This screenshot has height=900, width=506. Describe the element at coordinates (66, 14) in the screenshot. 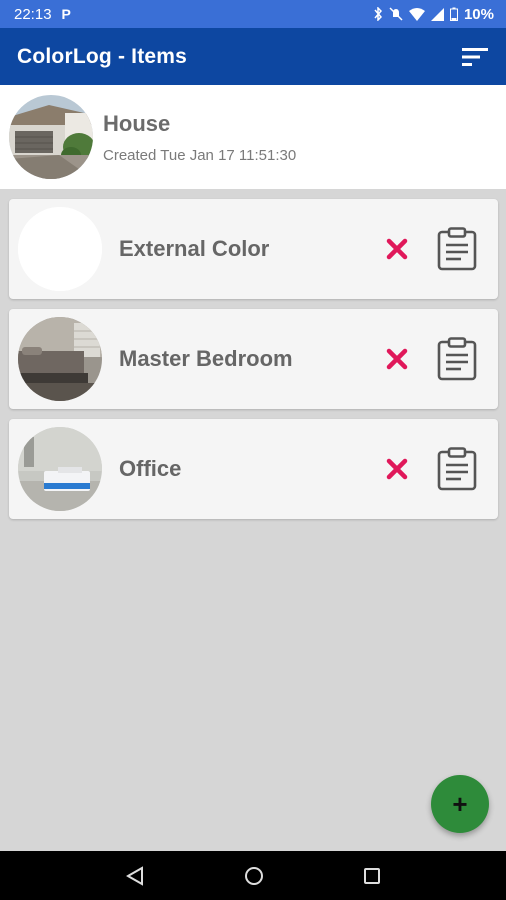

I see `parking-icon: P` at that location.